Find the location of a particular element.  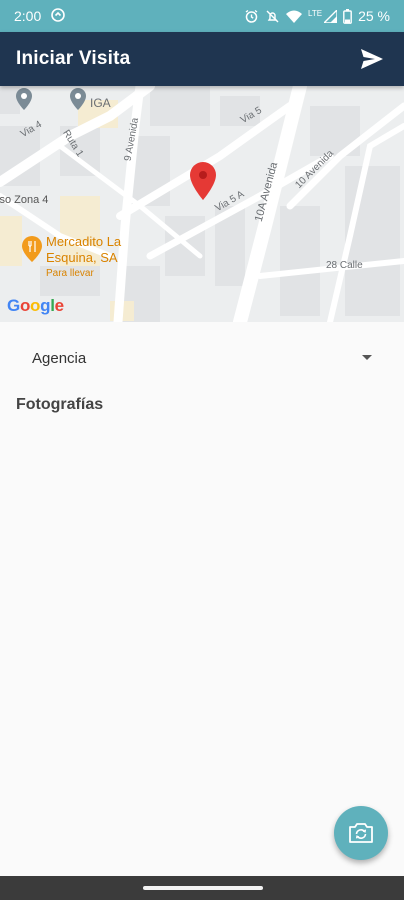

battery-percent: 25 % is located at coordinates (374, 16).